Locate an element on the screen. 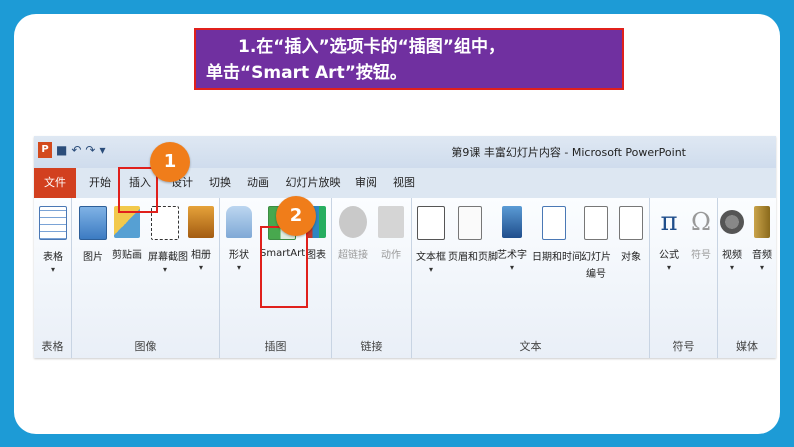  quick-access-toolbar: P ■ ↶ ↷ ▾ is located at coordinates (72, 150).